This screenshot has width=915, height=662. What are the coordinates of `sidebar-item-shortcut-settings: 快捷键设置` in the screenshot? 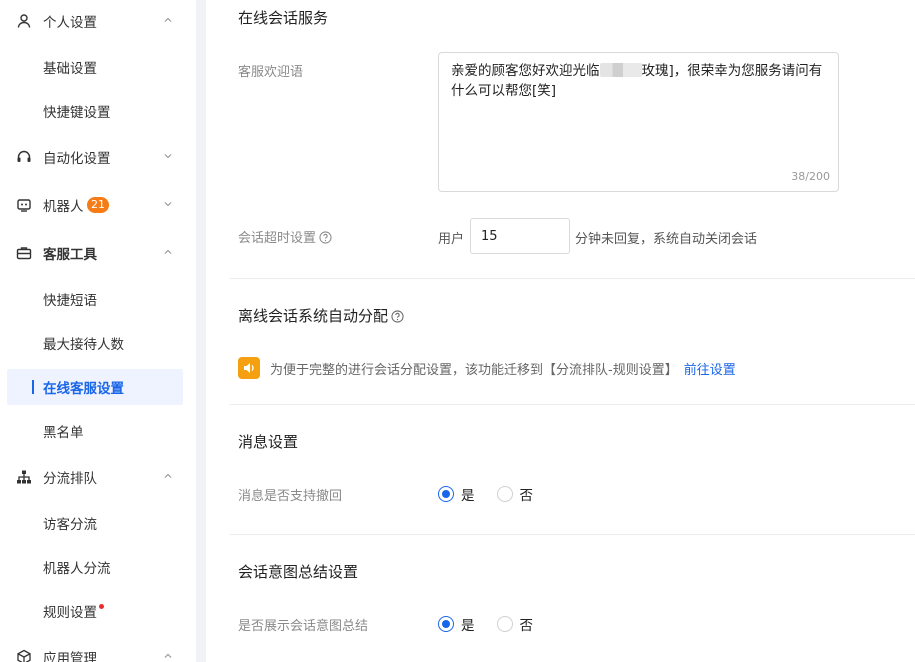 It's located at (98, 111).